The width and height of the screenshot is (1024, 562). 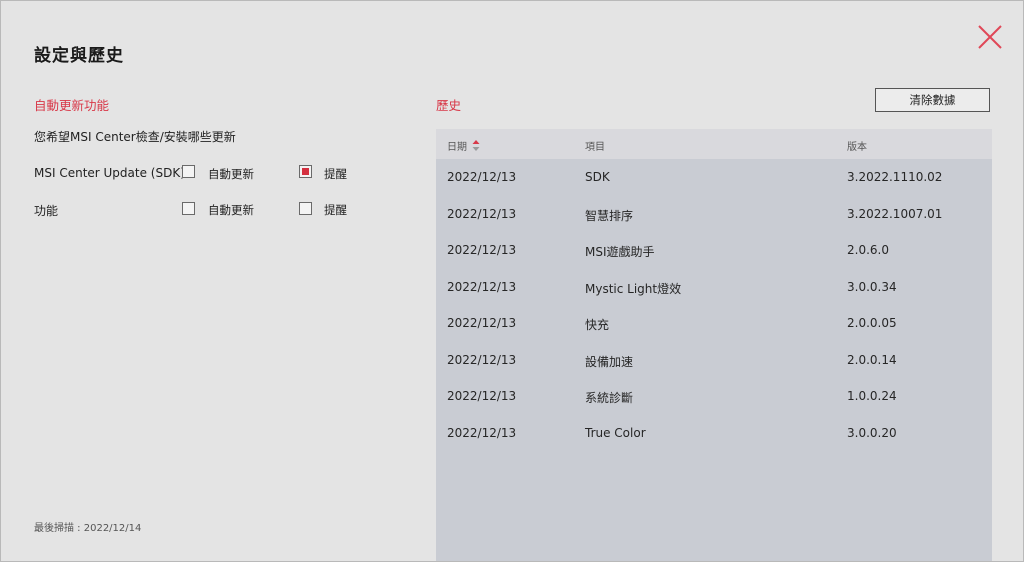 I want to click on row-item: SDK, so click(x=597, y=177).